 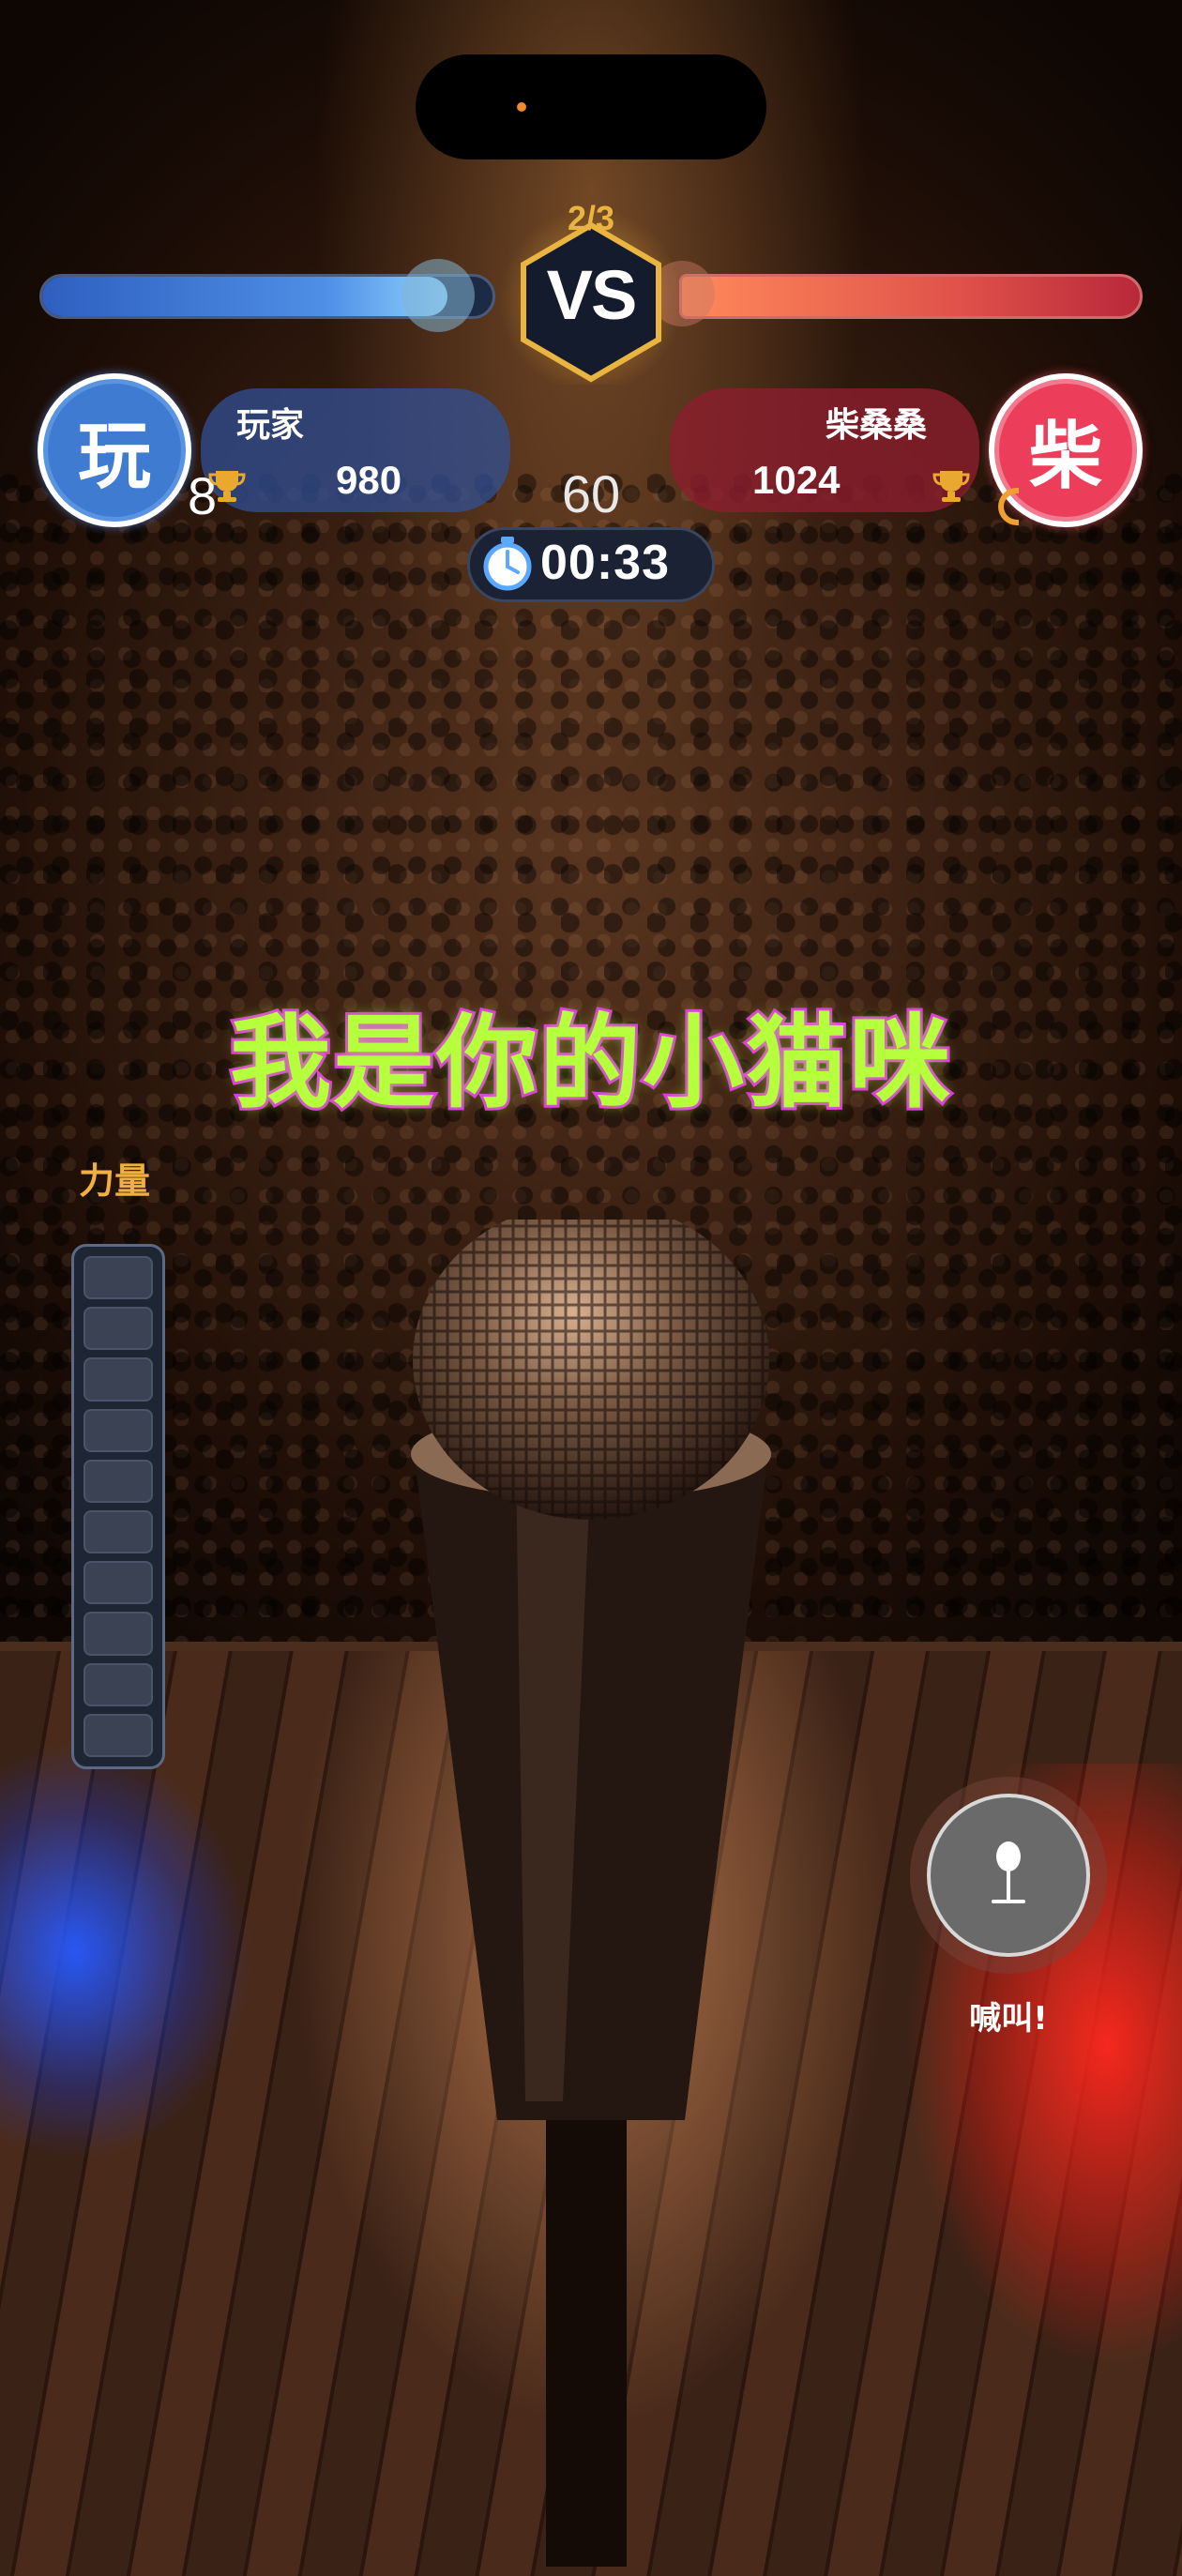 What do you see at coordinates (605, 563) in the screenshot?
I see `timer-value: 00:33` at bounding box center [605, 563].